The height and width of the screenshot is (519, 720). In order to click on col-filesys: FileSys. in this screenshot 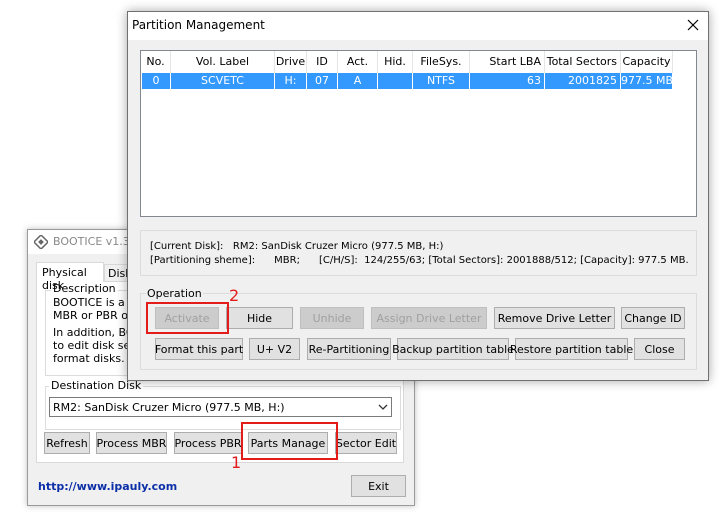, I will do `click(441, 62)`.